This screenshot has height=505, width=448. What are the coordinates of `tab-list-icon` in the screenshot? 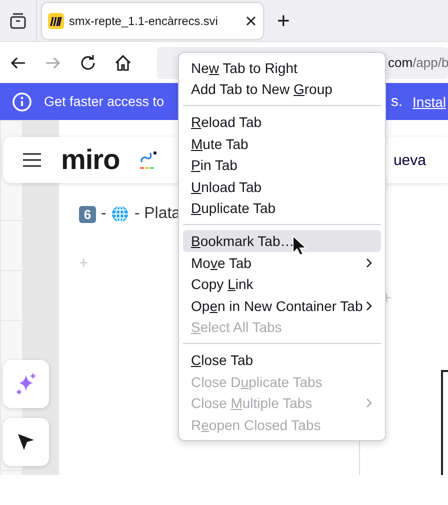 It's located at (18, 21).